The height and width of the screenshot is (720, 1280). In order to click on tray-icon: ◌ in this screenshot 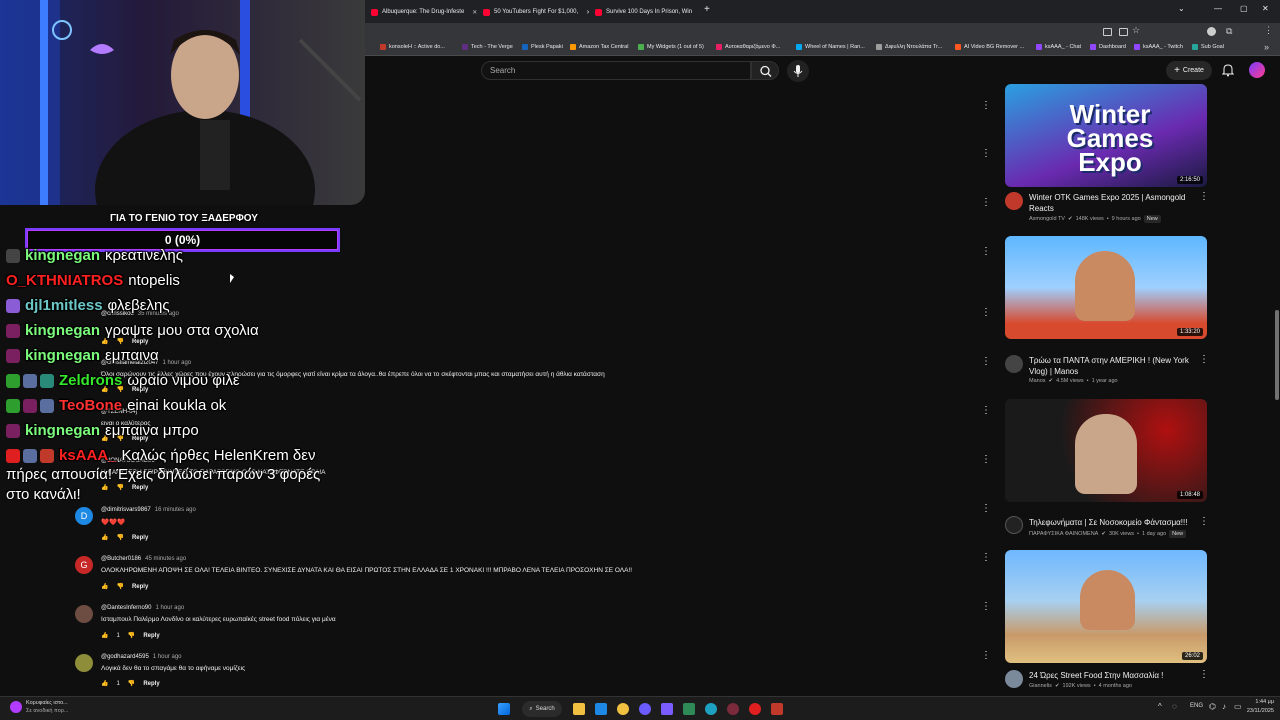, I will do `click(1174, 706)`.